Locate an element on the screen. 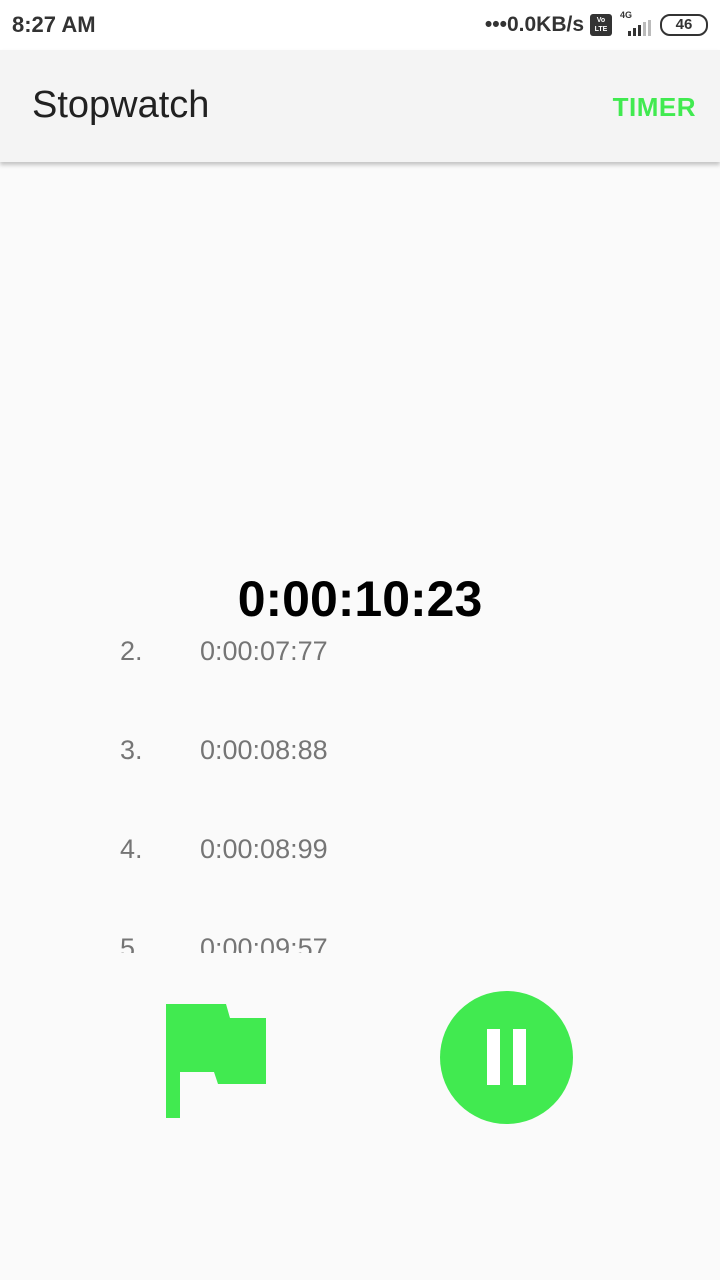  volte-bottom-label: LTE is located at coordinates (601, 29).